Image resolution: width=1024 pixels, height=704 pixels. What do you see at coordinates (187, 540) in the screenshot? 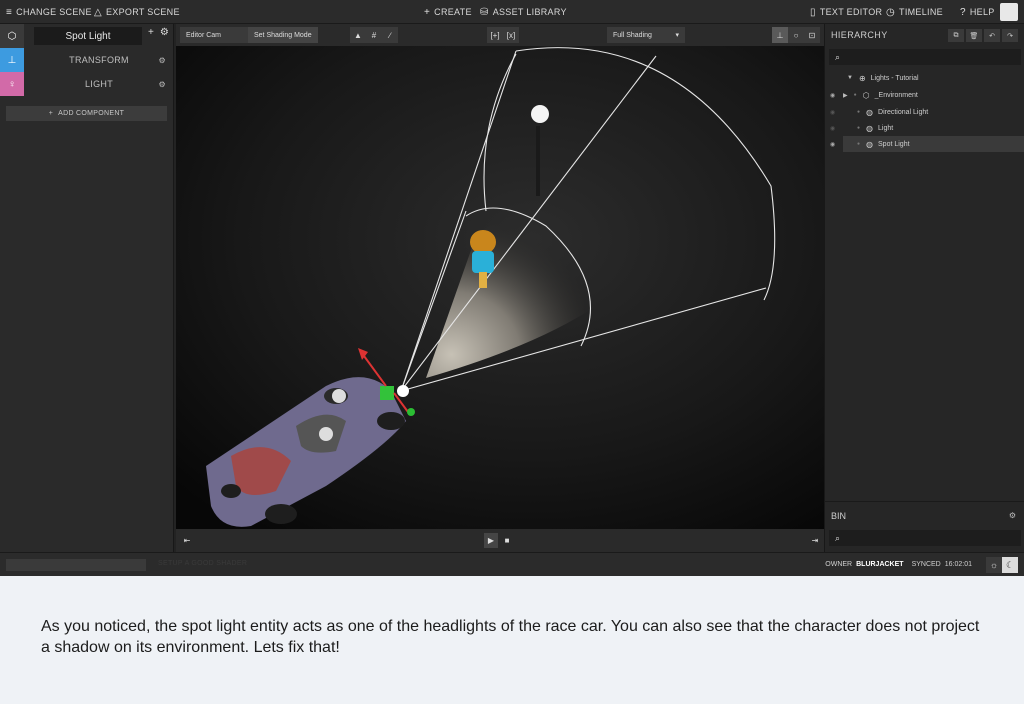
I see `collapse-left-icon: ⇤` at bounding box center [187, 540].